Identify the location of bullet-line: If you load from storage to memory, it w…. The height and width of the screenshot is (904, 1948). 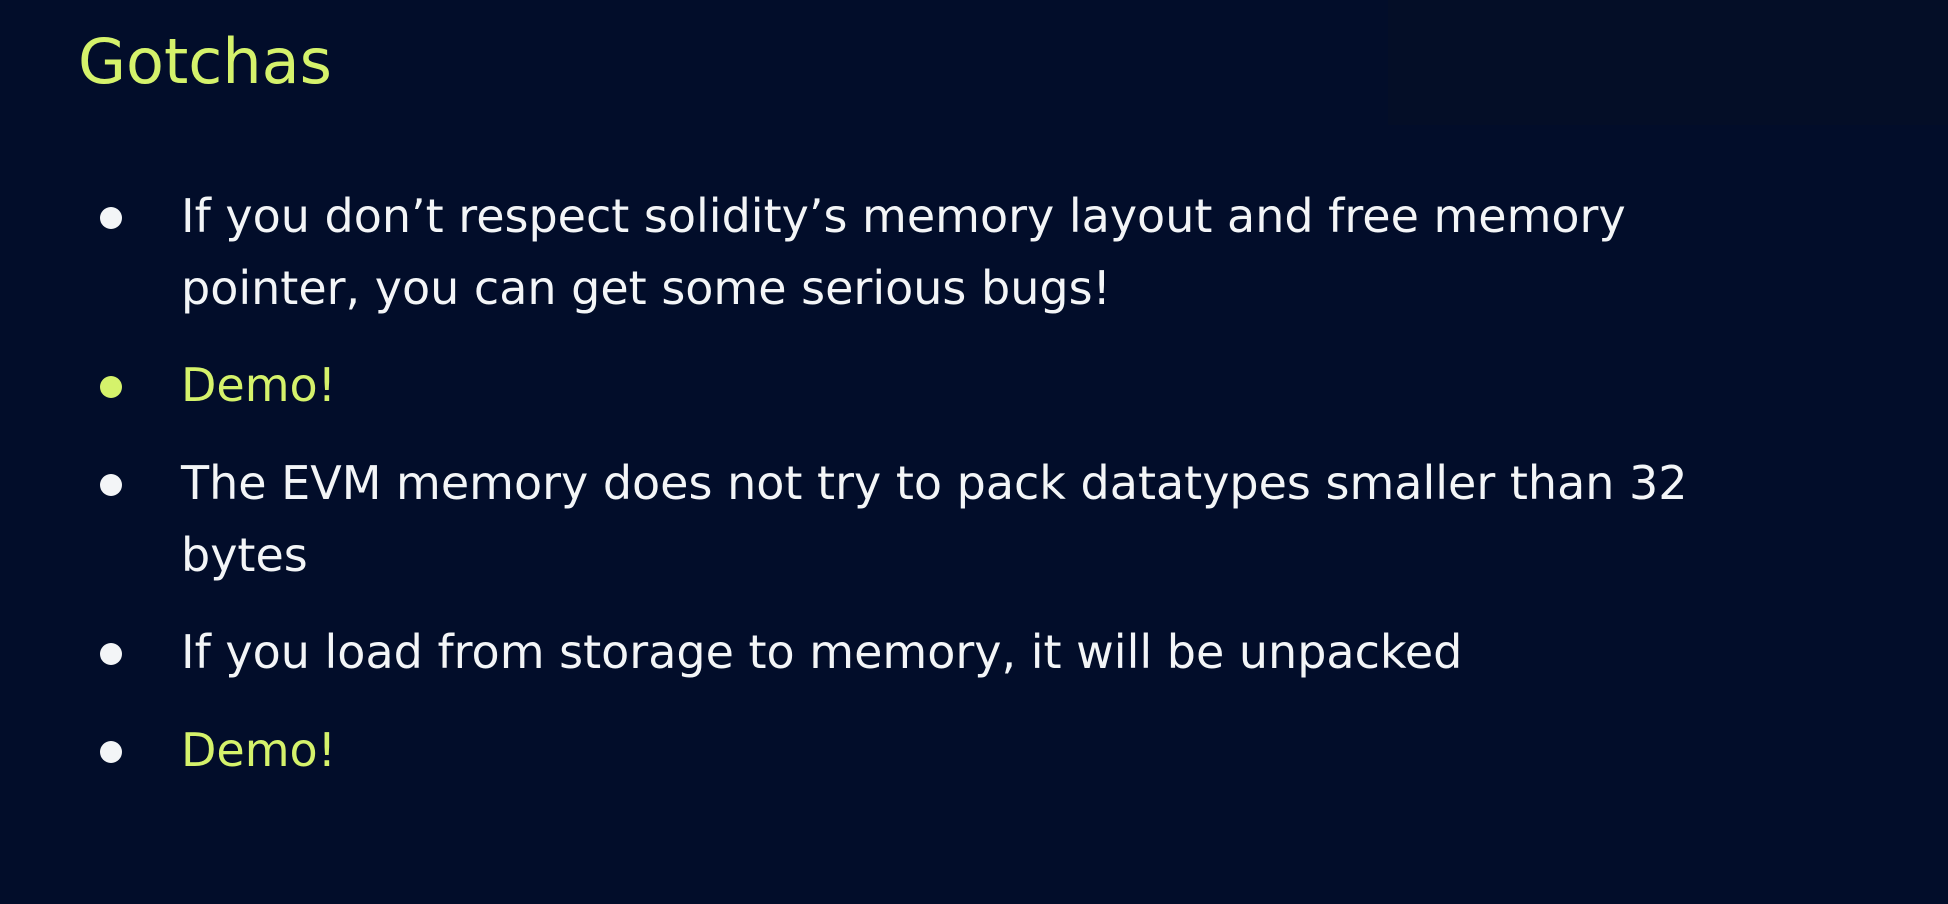
(822, 652).